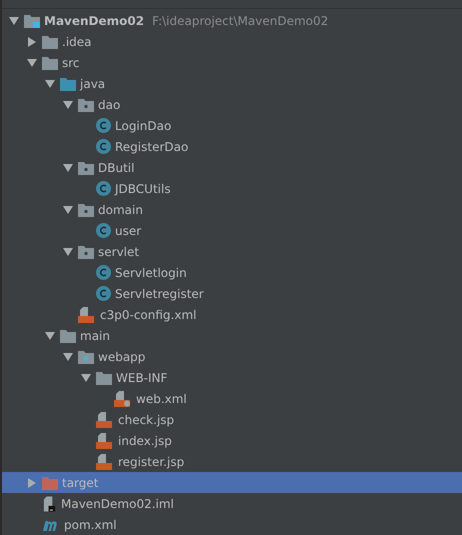  Describe the element at coordinates (93, 83) in the screenshot. I see `item-label: java` at that location.